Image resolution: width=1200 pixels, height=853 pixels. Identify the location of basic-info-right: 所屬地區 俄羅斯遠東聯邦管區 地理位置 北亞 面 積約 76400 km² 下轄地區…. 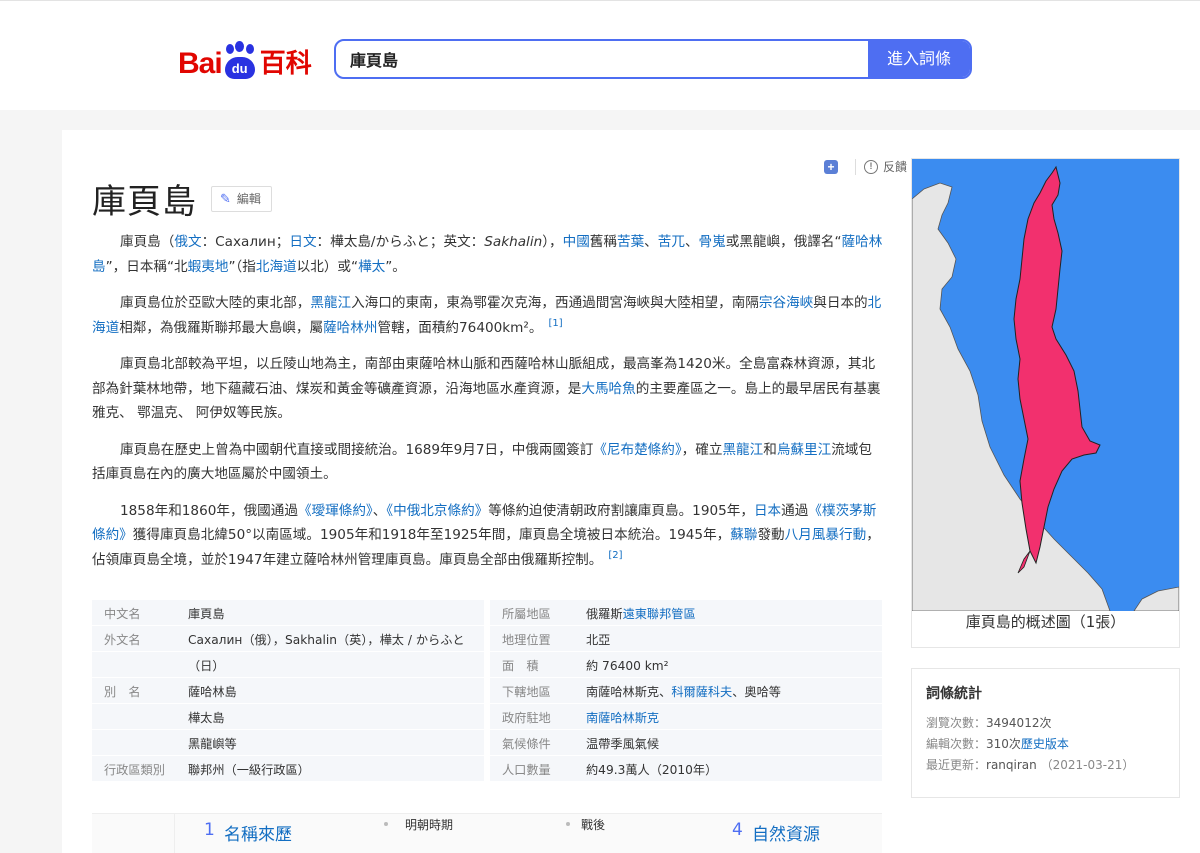
(686, 691).